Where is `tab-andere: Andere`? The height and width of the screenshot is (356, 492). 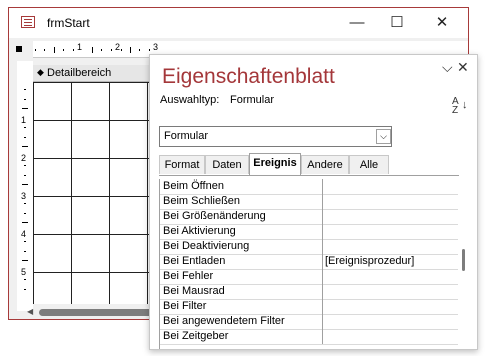 tab-andere: Andere is located at coordinates (325, 164).